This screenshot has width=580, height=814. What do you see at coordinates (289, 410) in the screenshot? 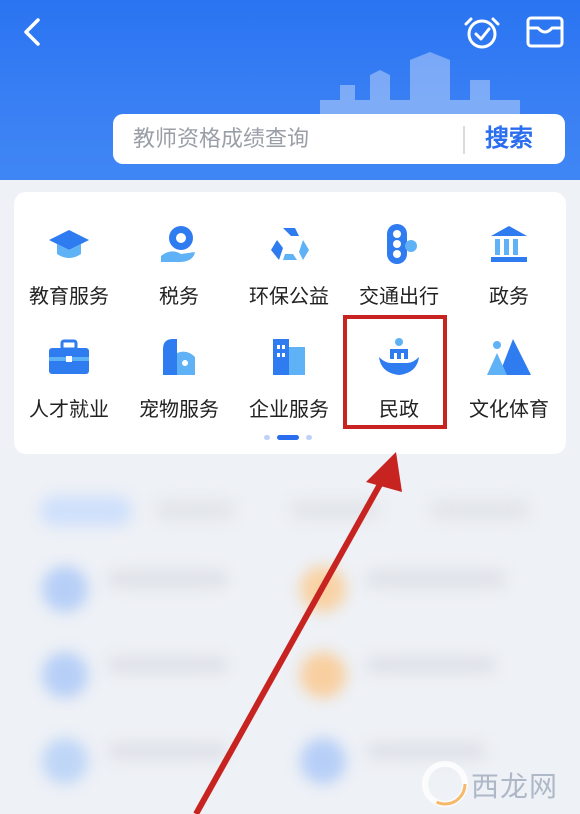
I see `service-label: 企业服务` at bounding box center [289, 410].